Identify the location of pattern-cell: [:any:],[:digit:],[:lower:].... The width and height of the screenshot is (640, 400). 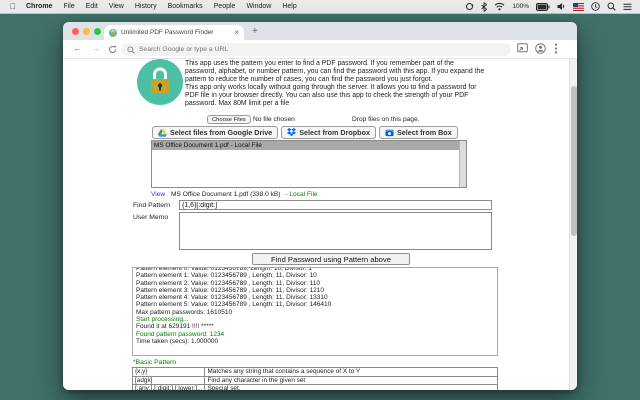
(168, 387).